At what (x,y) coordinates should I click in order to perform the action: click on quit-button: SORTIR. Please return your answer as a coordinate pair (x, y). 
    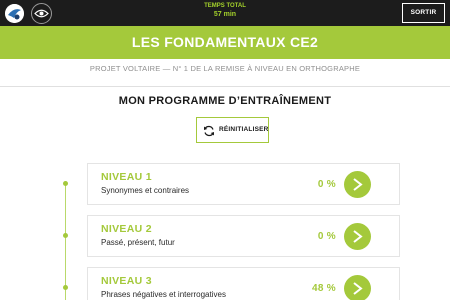
    Looking at the image, I should click on (423, 13).